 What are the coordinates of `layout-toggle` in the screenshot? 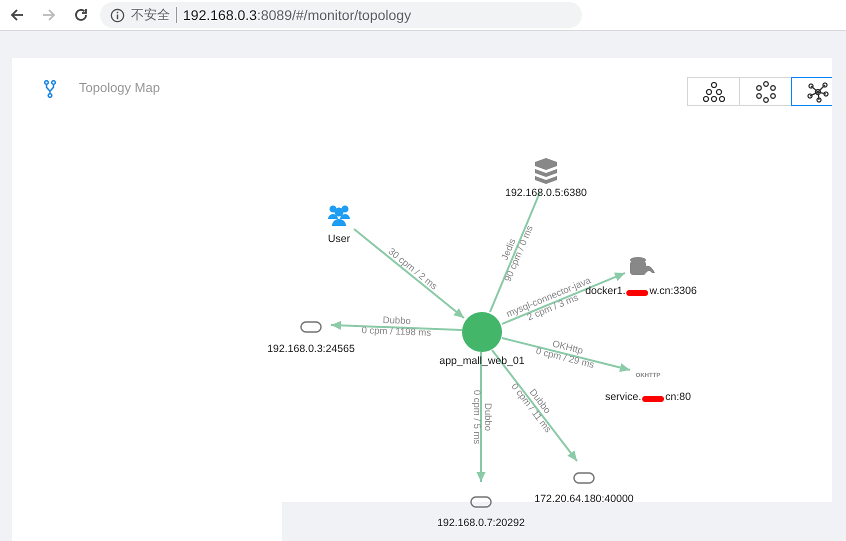 It's located at (811, 91).